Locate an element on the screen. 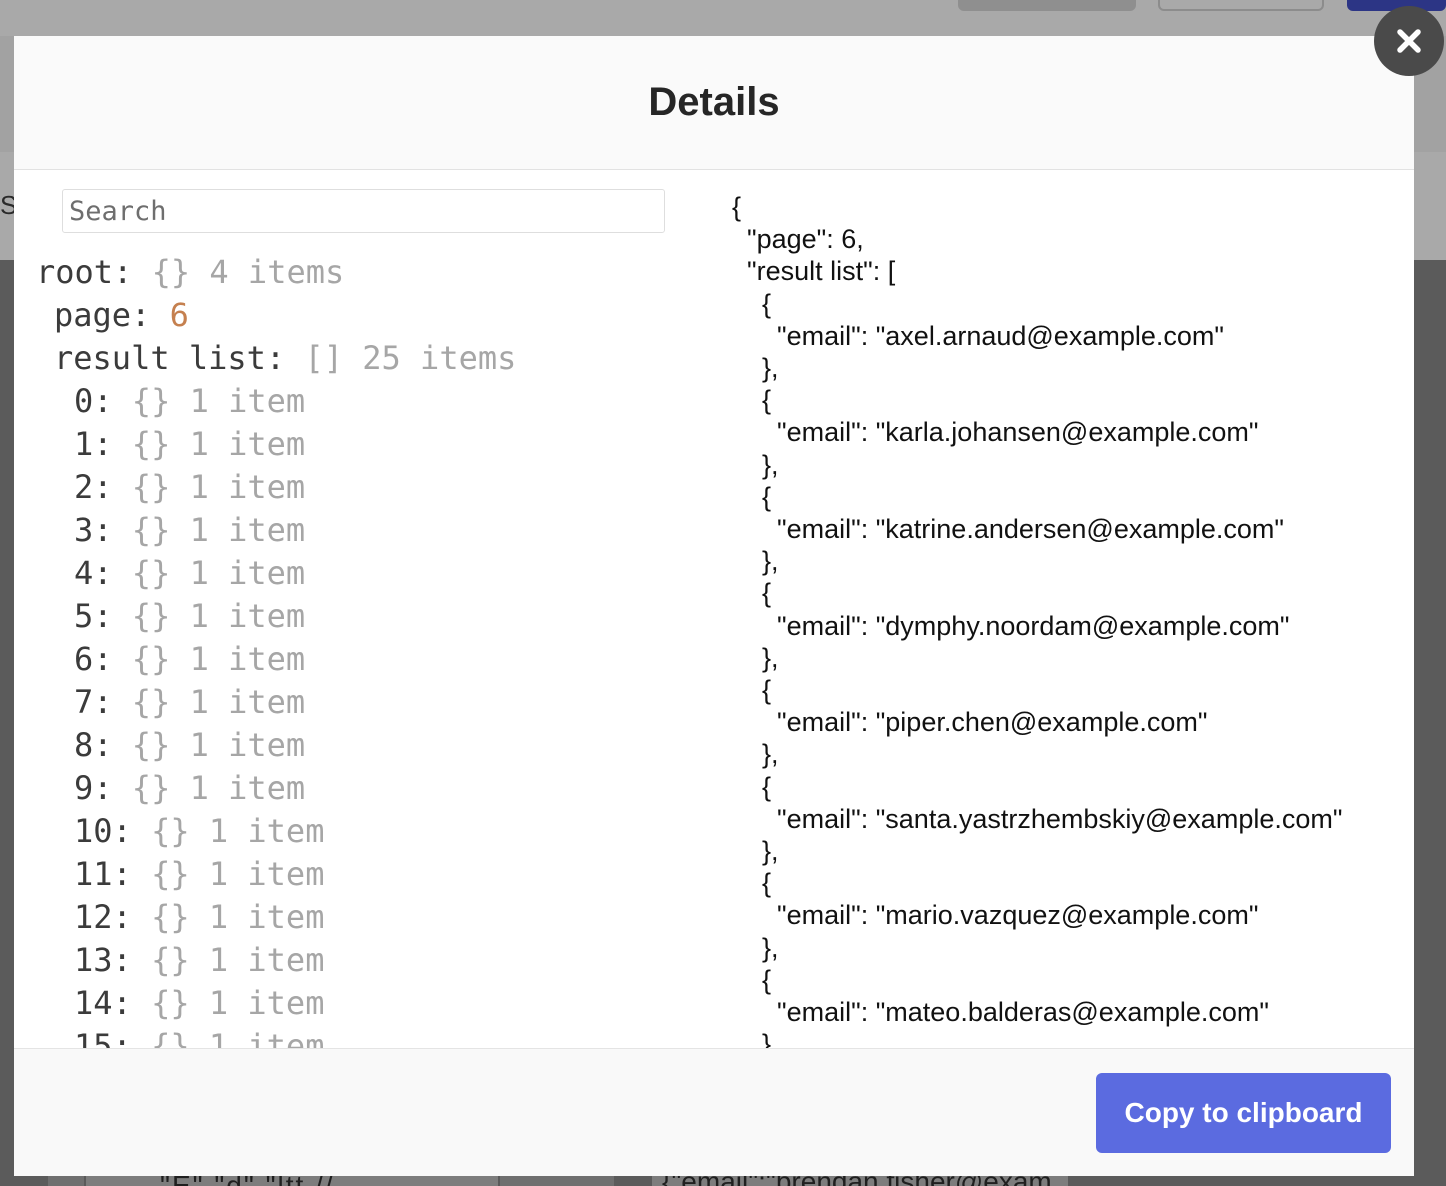 Image resolution: width=1446 pixels, height=1186 pixels. tree-node-page: page: 6 is located at coordinates (276, 315).